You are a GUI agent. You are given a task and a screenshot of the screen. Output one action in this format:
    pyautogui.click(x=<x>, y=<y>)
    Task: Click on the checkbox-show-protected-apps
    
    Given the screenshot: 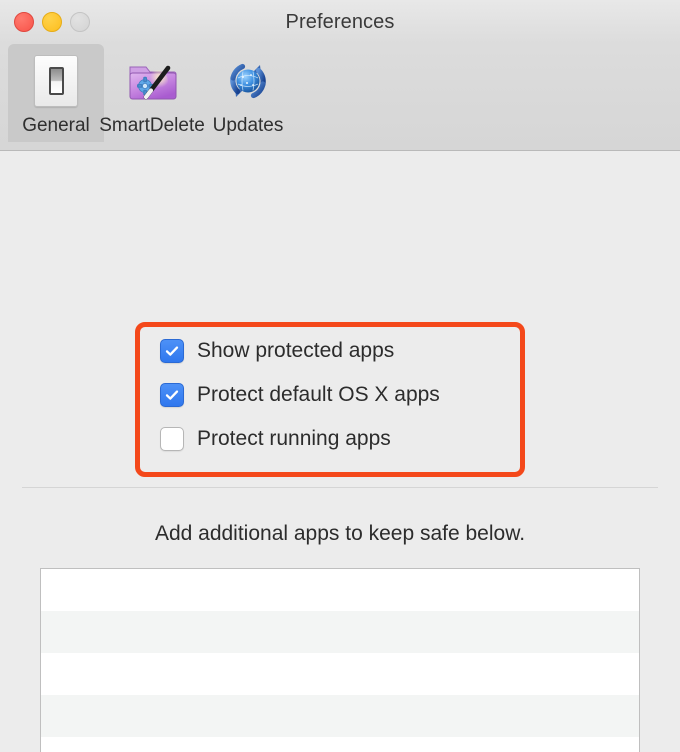 What is the action you would take?
    pyautogui.click(x=172, y=351)
    